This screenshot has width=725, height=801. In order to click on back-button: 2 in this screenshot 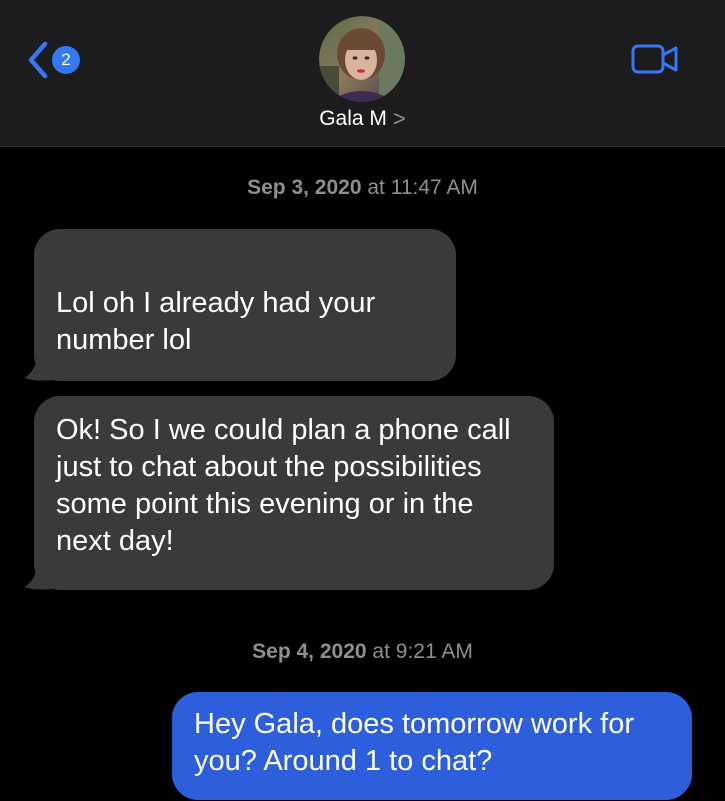, I will do `click(53, 60)`.